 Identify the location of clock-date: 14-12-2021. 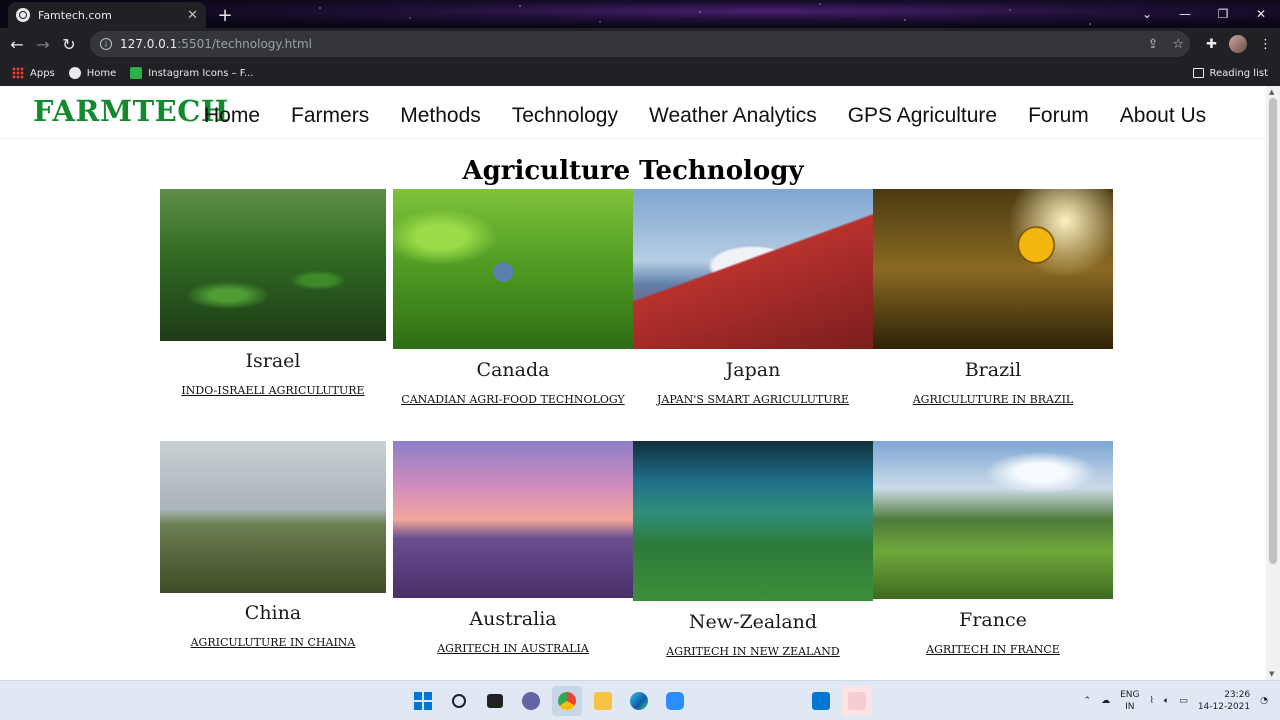
(1224, 707).